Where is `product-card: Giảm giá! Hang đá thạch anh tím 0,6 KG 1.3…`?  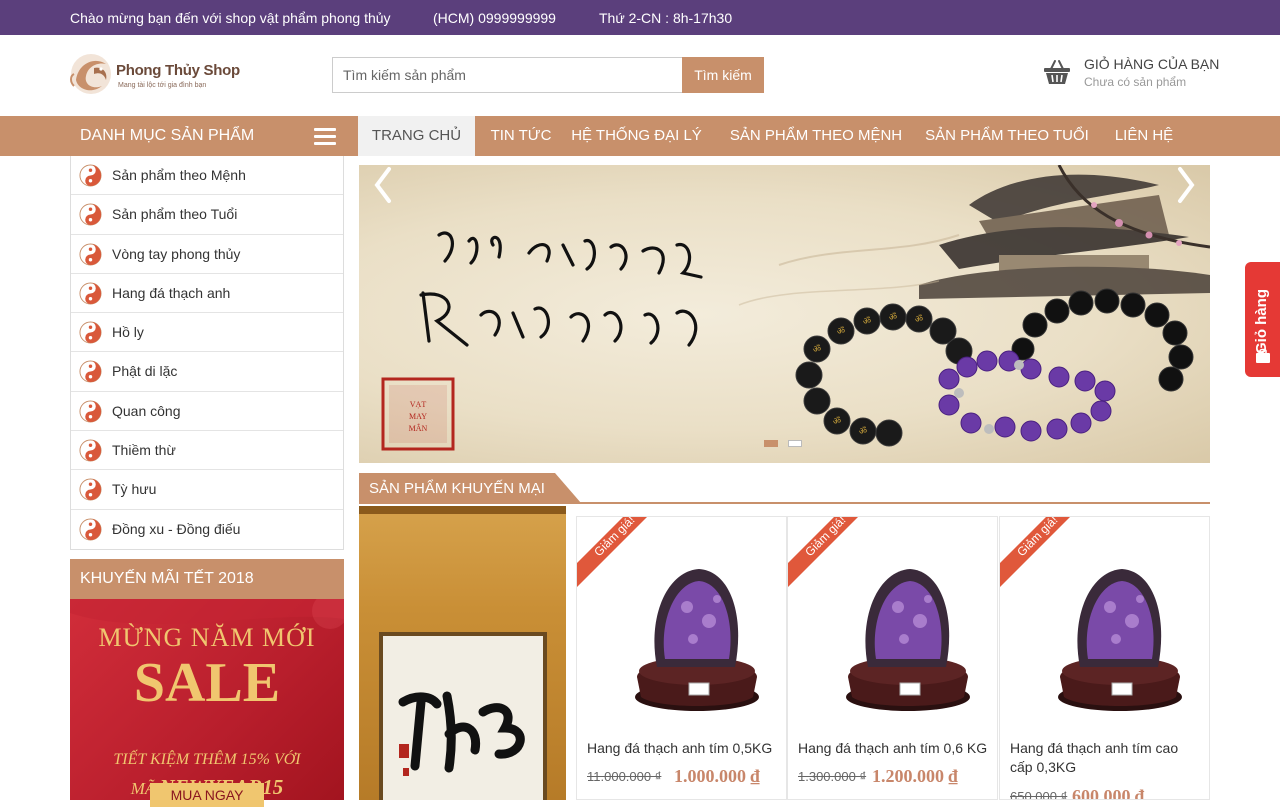
product-card: Giảm giá! Hang đá thạch anh tím 0,6 KG 1.3… is located at coordinates (892, 658).